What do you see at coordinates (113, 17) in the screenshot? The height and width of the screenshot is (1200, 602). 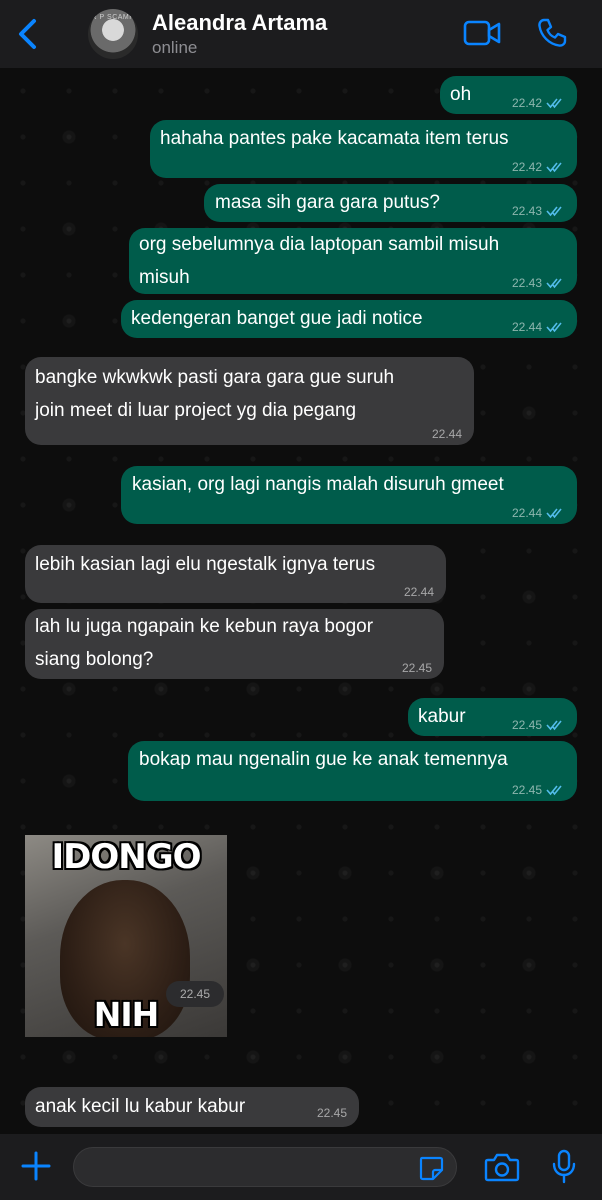 I see `avatar-text: R P SCAMP` at bounding box center [113, 17].